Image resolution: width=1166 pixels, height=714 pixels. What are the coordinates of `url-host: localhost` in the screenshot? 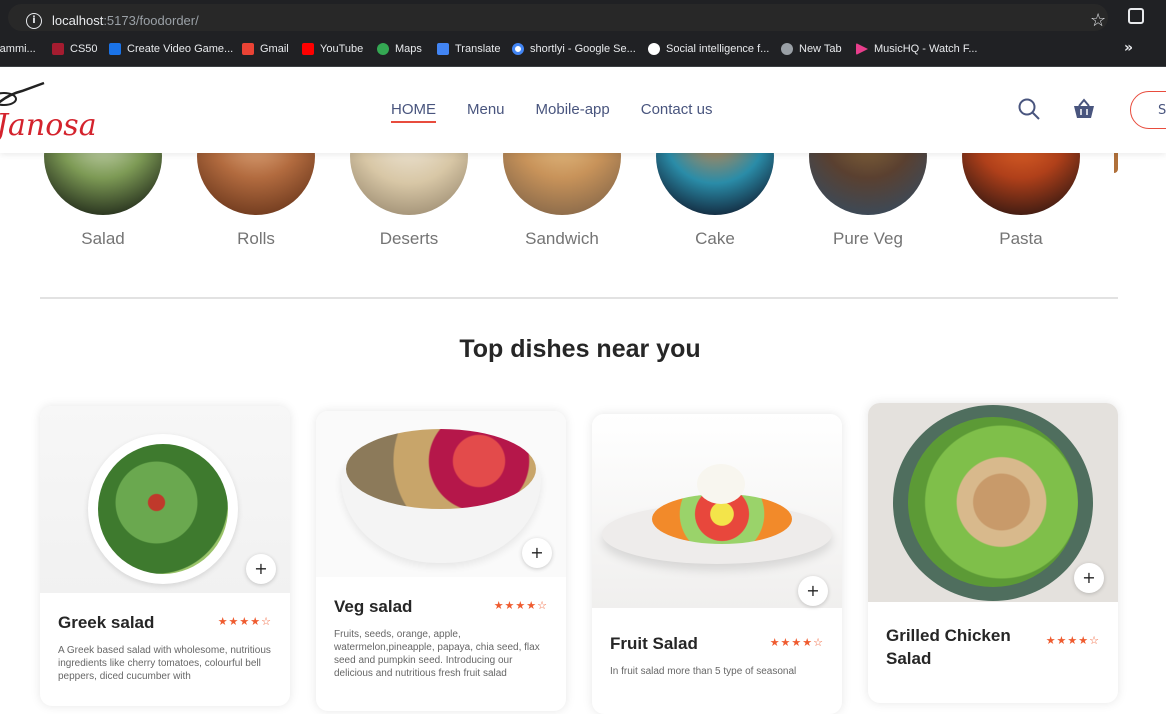 It's located at (78, 20).